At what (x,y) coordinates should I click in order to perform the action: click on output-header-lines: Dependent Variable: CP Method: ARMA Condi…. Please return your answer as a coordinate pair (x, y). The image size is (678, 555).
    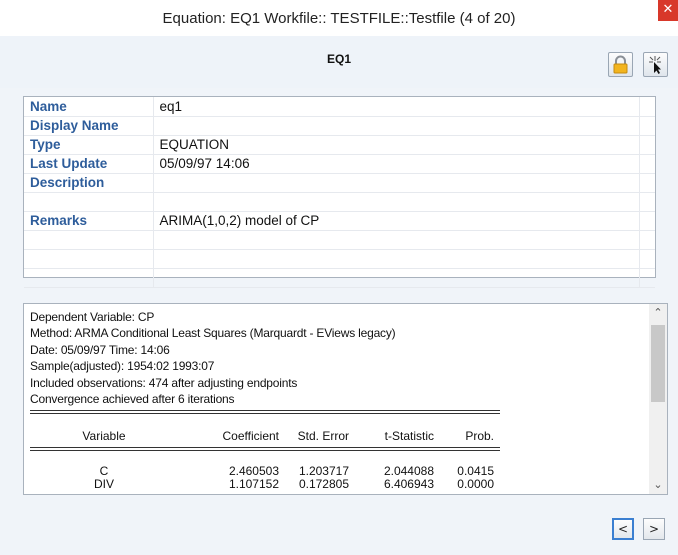
    Looking at the image, I should click on (213, 358).